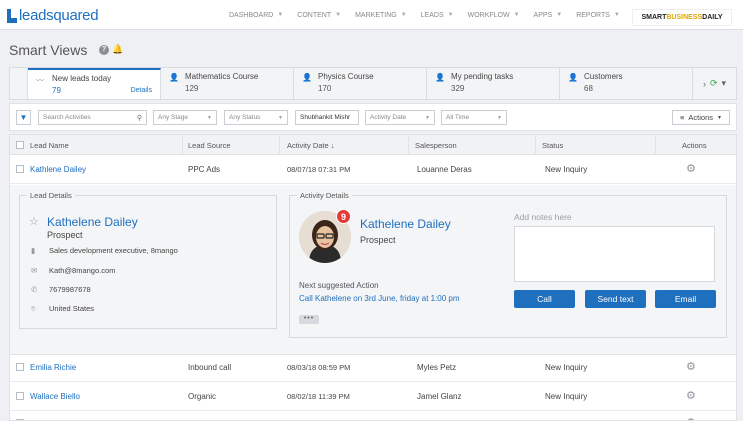 The image size is (743, 421). I want to click on lead-source: Organic, so click(202, 396).